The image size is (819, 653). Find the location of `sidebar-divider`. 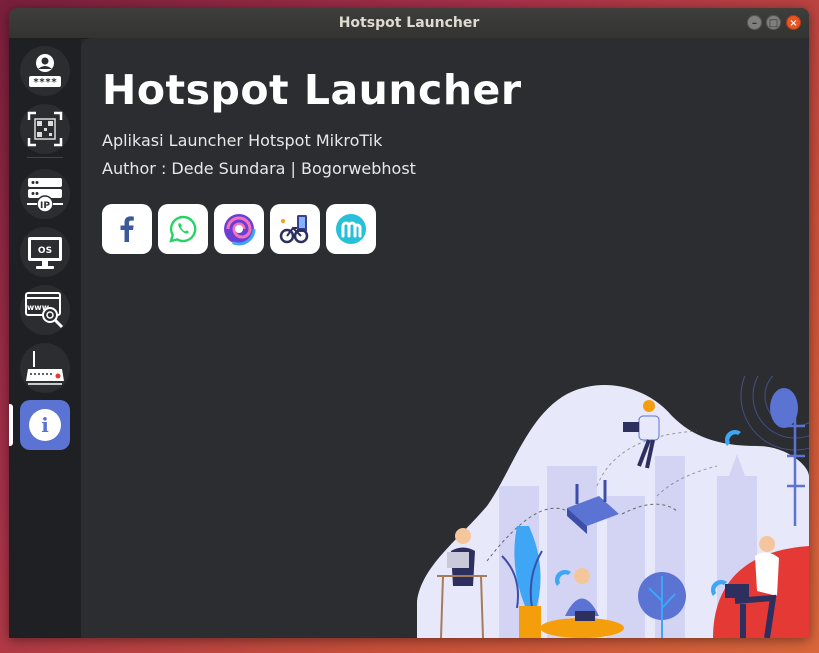

sidebar-divider is located at coordinates (45, 157).